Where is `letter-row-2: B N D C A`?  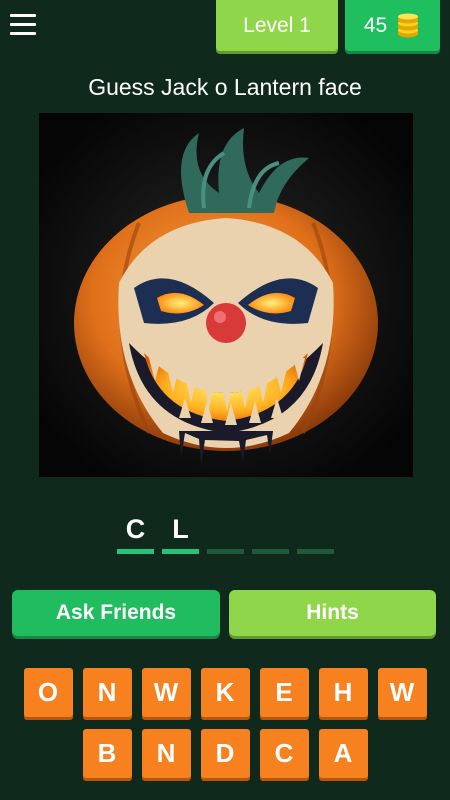 letter-row-2: B N D C A is located at coordinates (225, 753).